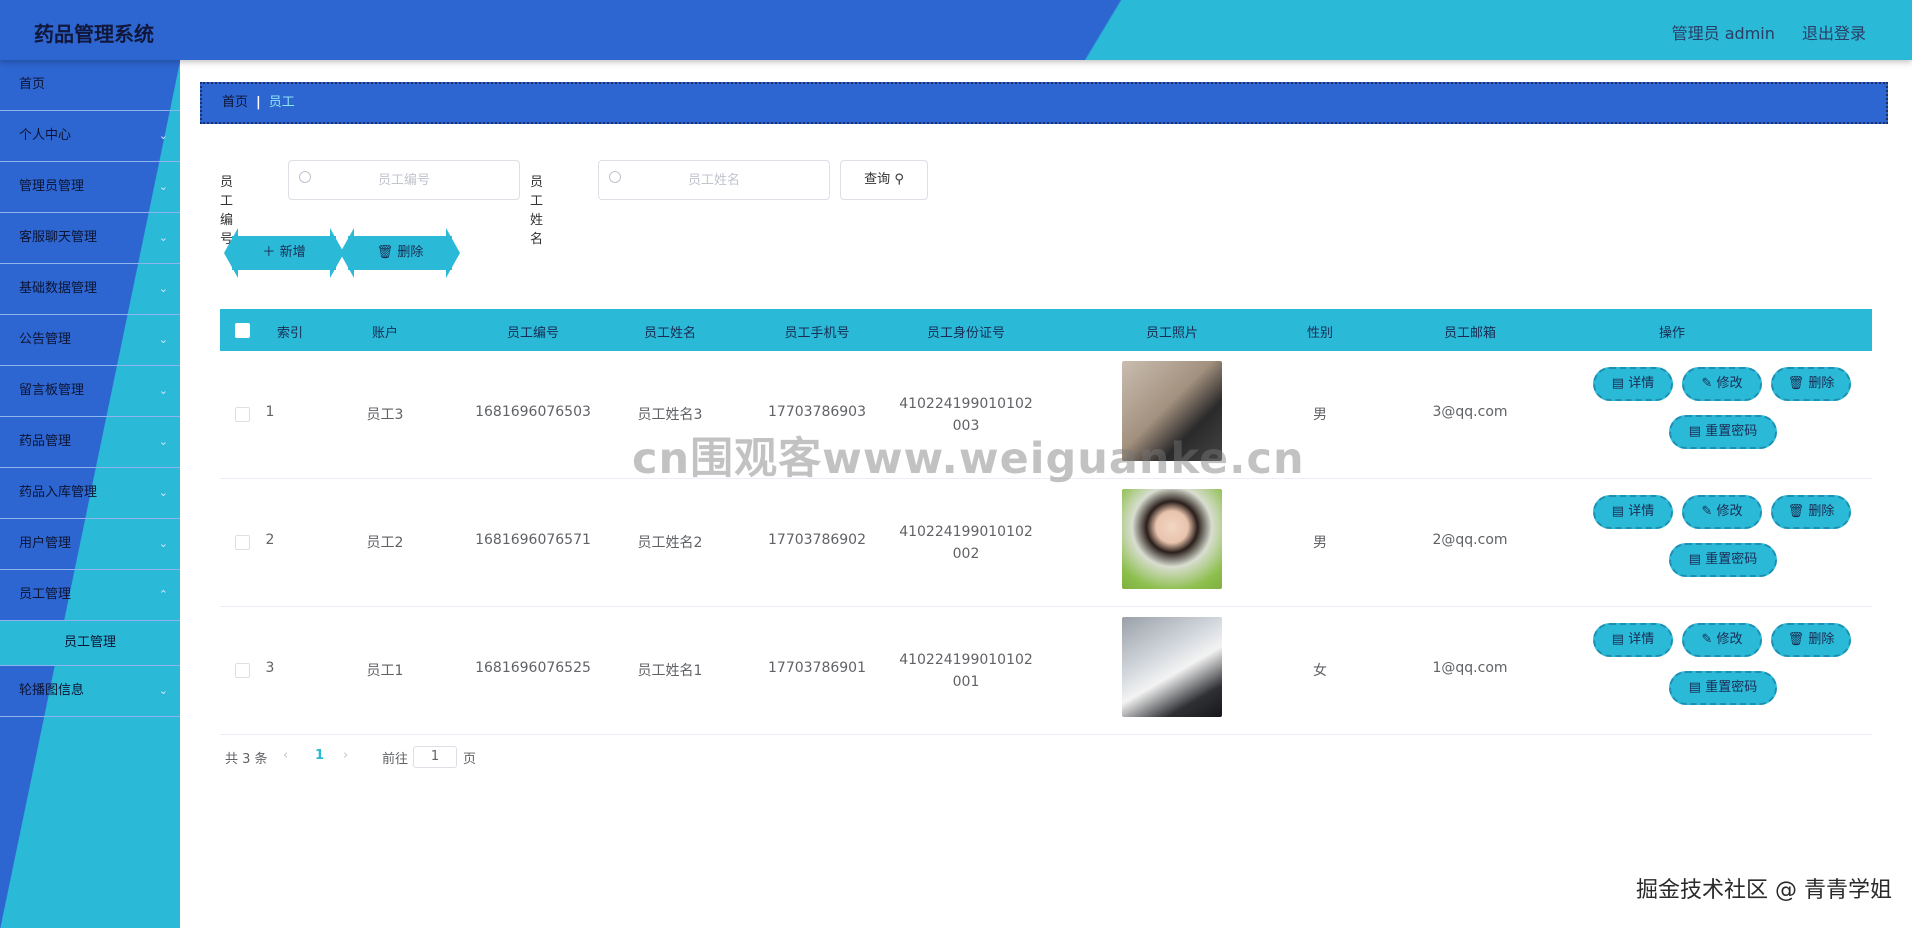 The image size is (1912, 928). I want to click on sidebar-item-message-board: 留言板管理 ⌄, so click(90, 391).